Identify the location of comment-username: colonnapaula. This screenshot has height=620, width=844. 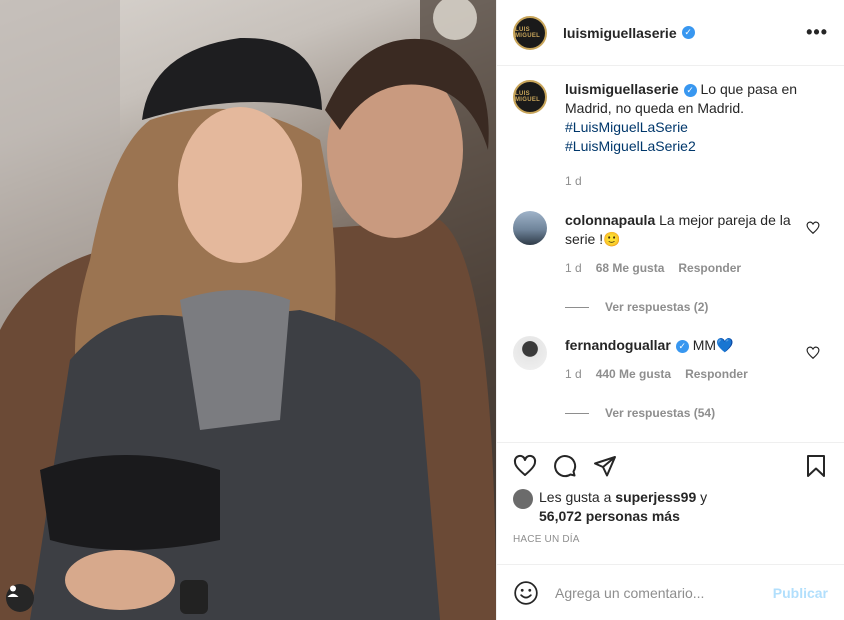
(610, 220).